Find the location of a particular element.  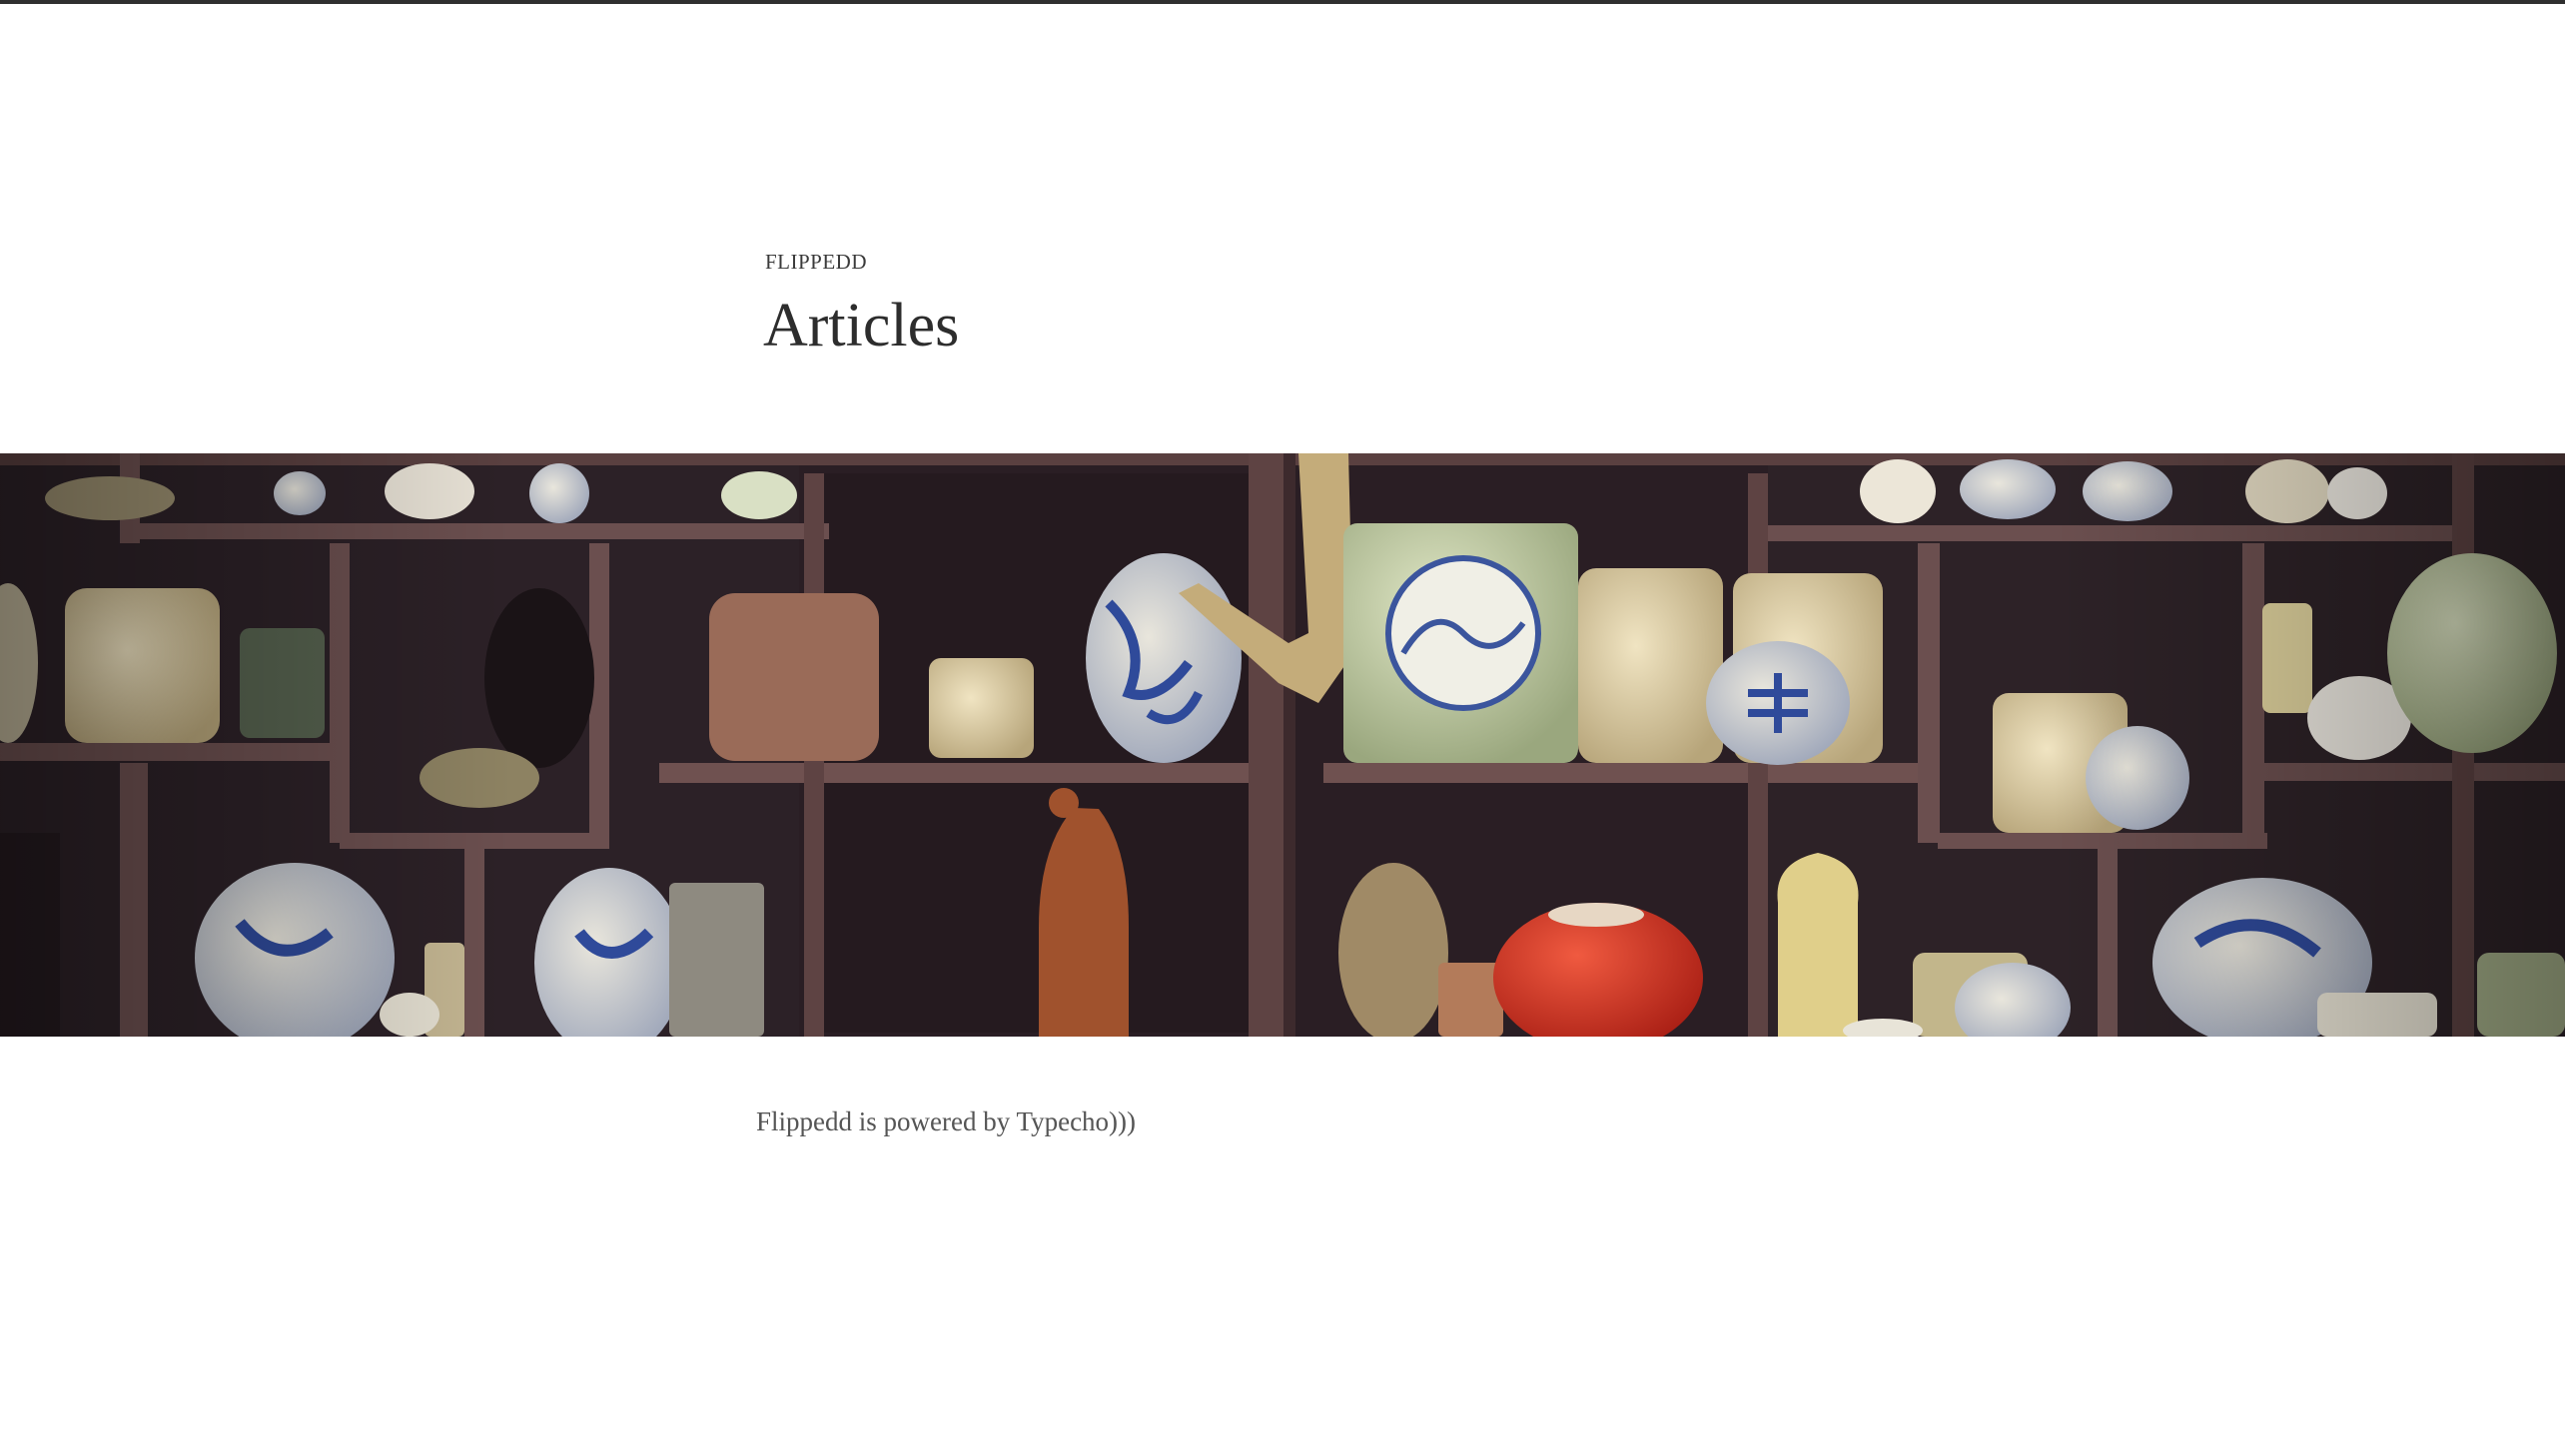

page-title: Articles is located at coordinates (862, 326).